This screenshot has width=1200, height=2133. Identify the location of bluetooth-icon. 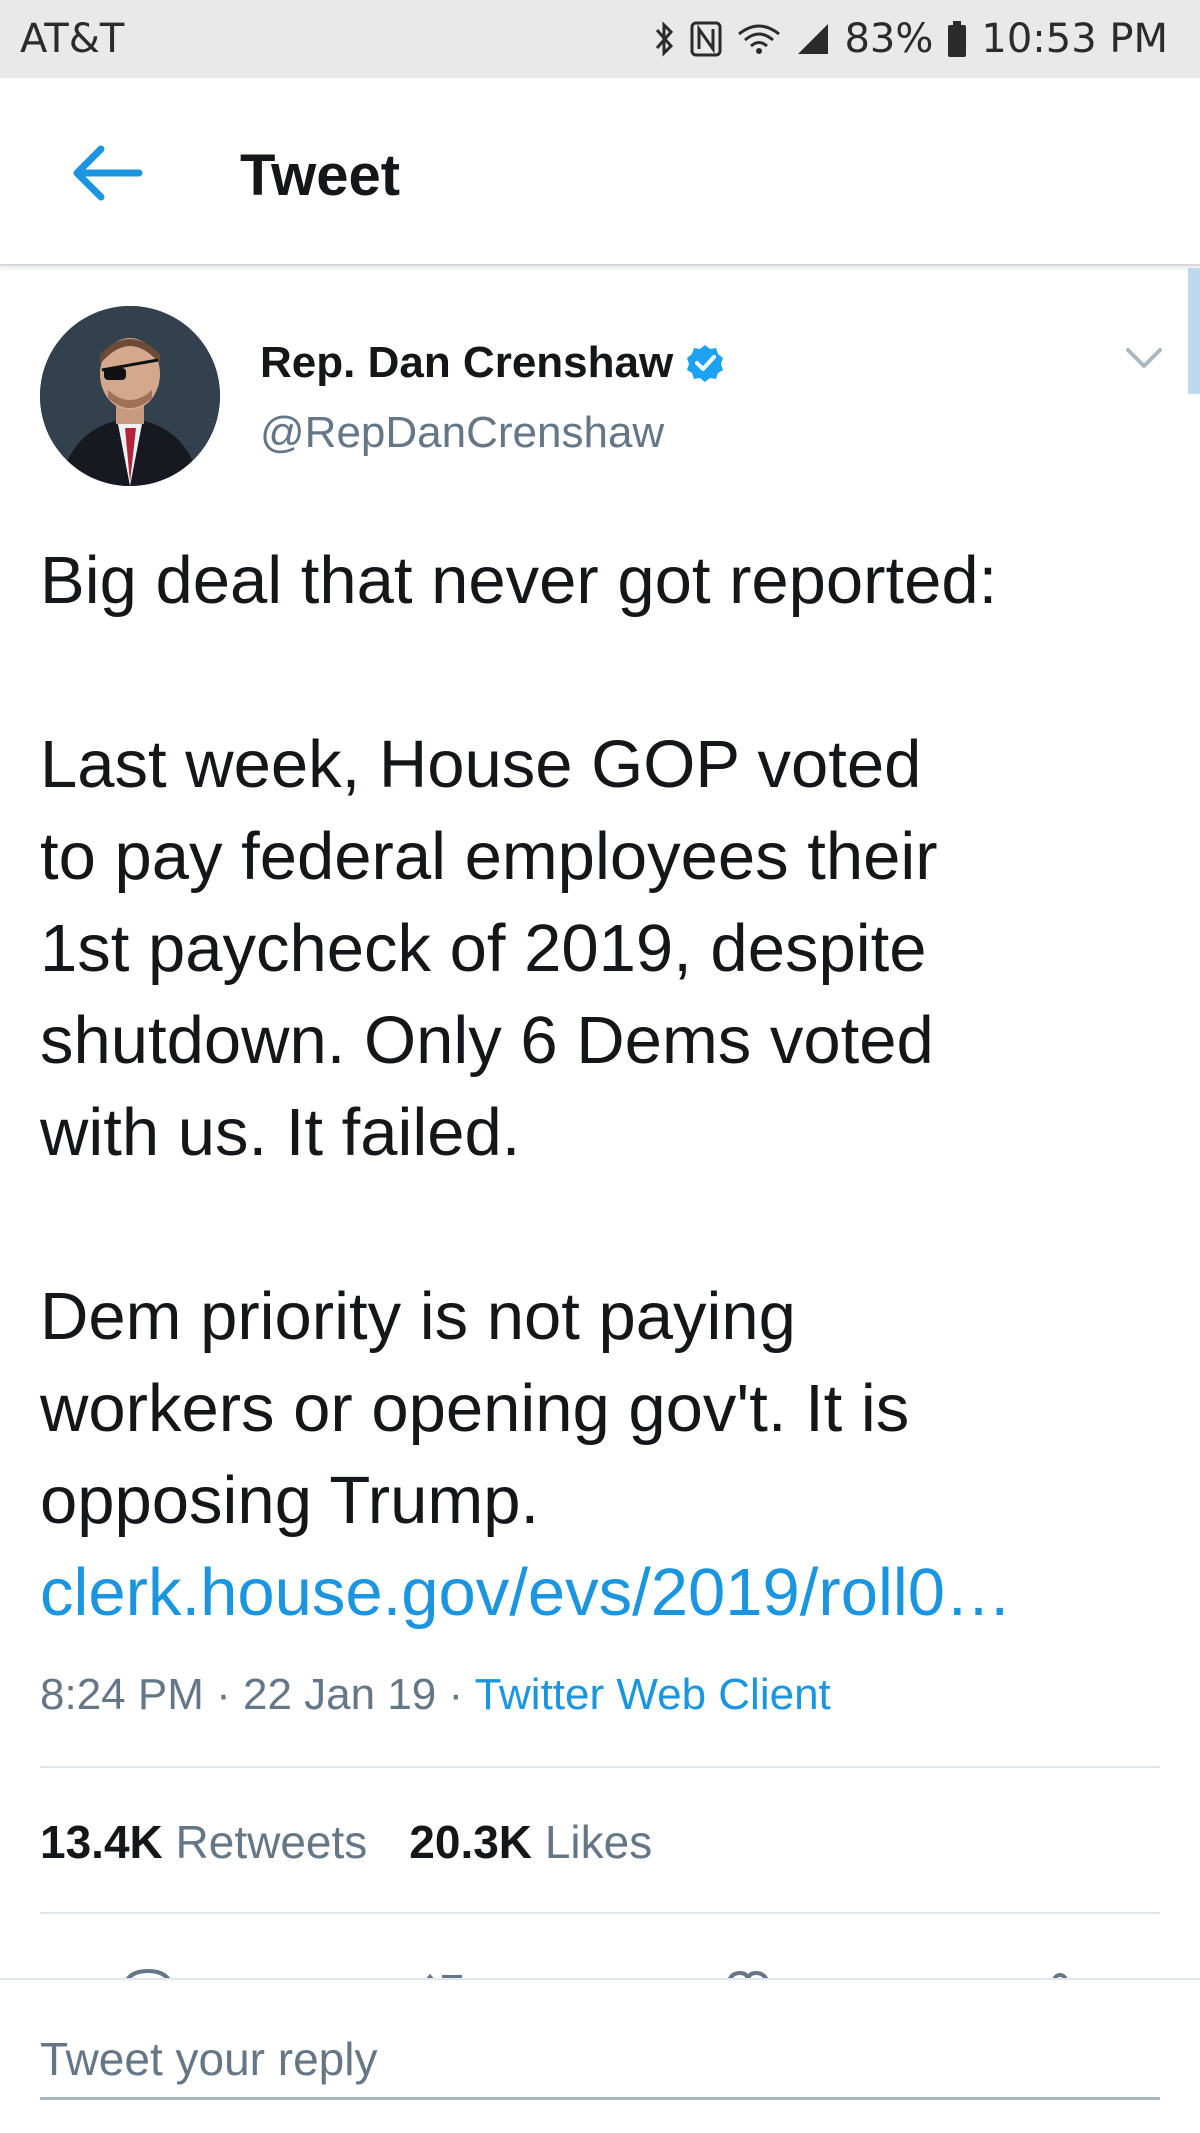
(665, 39).